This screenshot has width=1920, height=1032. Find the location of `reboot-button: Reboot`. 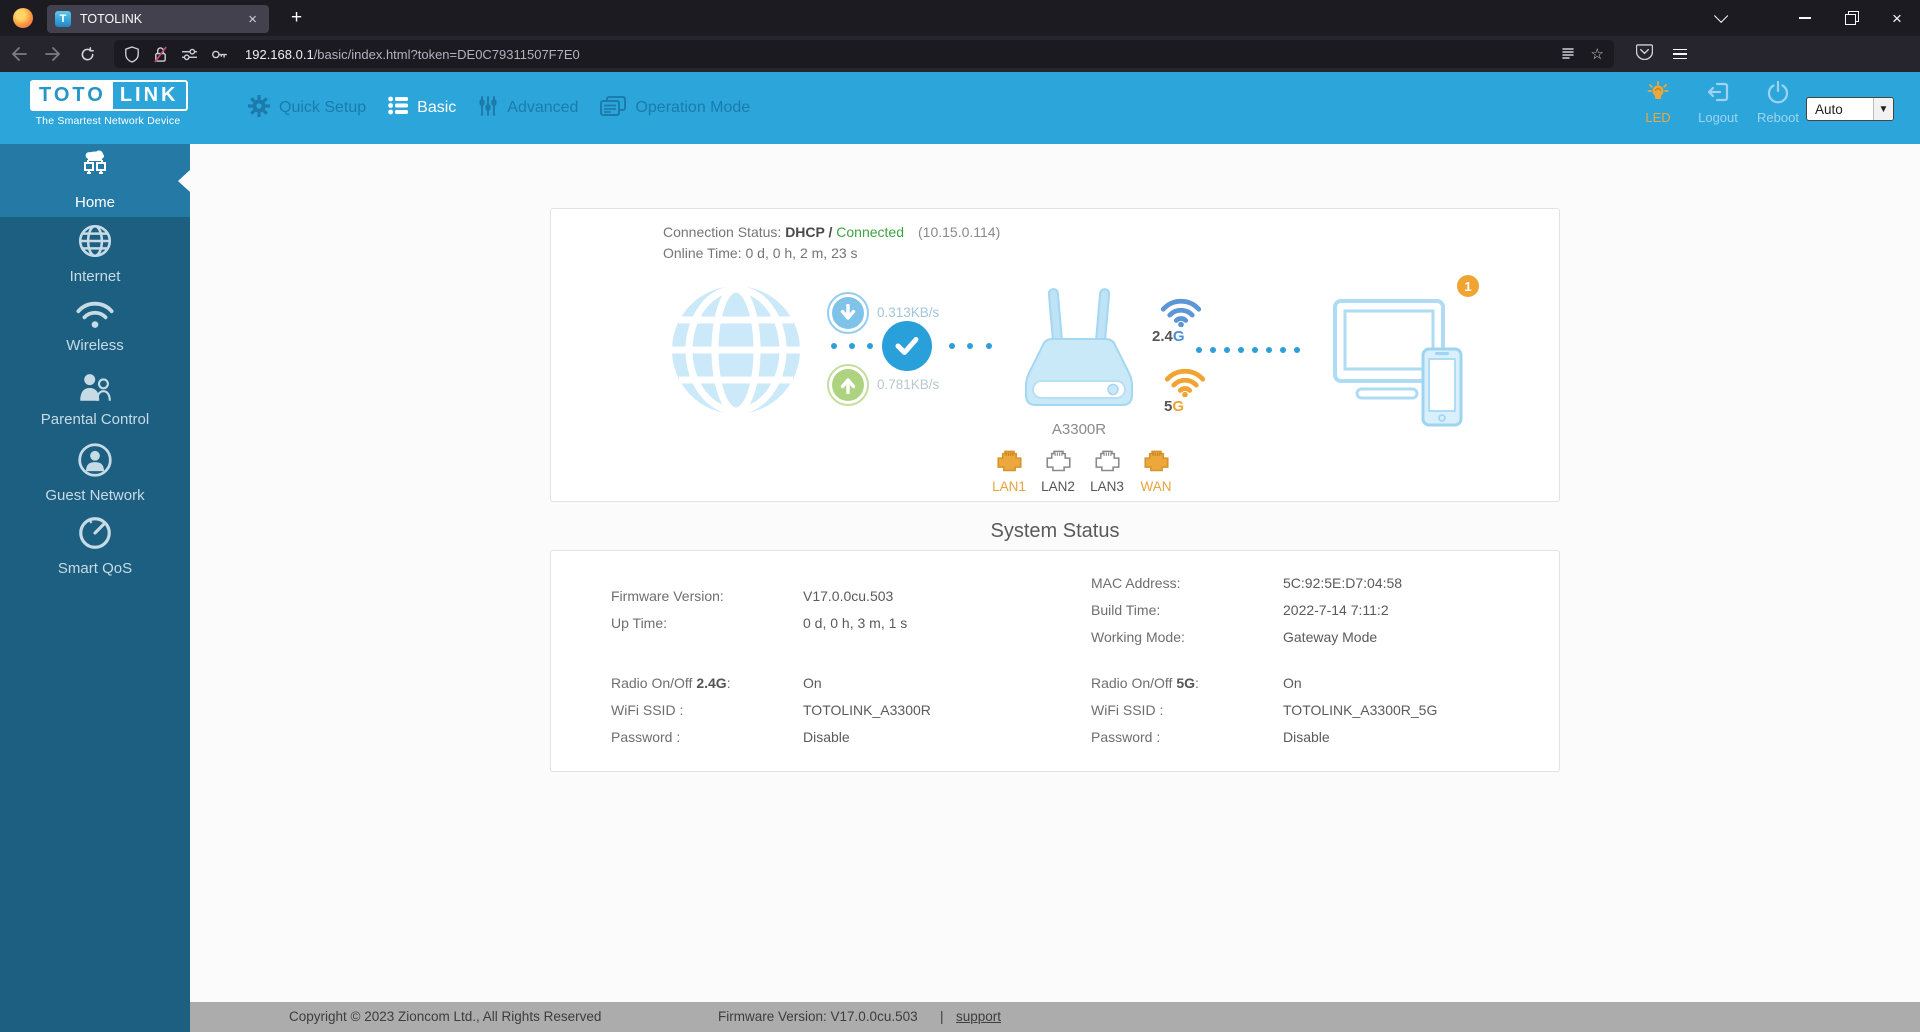

reboot-button: Reboot is located at coordinates (1778, 102).